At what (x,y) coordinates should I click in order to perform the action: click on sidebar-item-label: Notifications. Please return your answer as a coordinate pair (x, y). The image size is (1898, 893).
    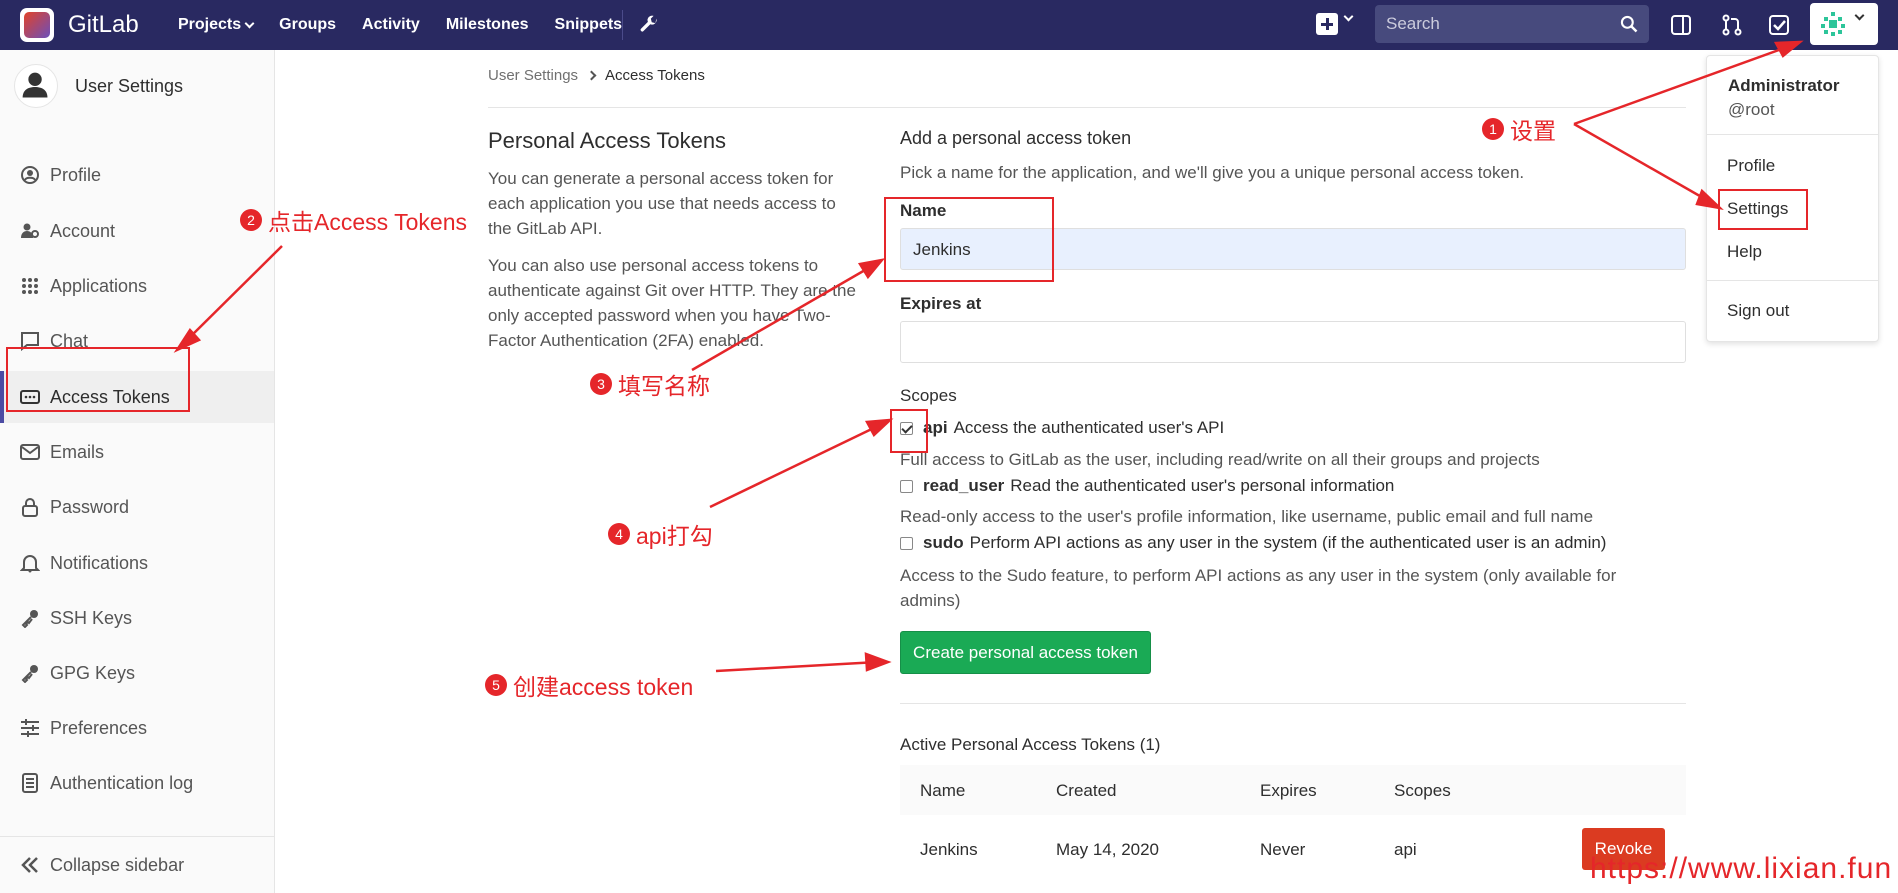
    Looking at the image, I should click on (99, 562).